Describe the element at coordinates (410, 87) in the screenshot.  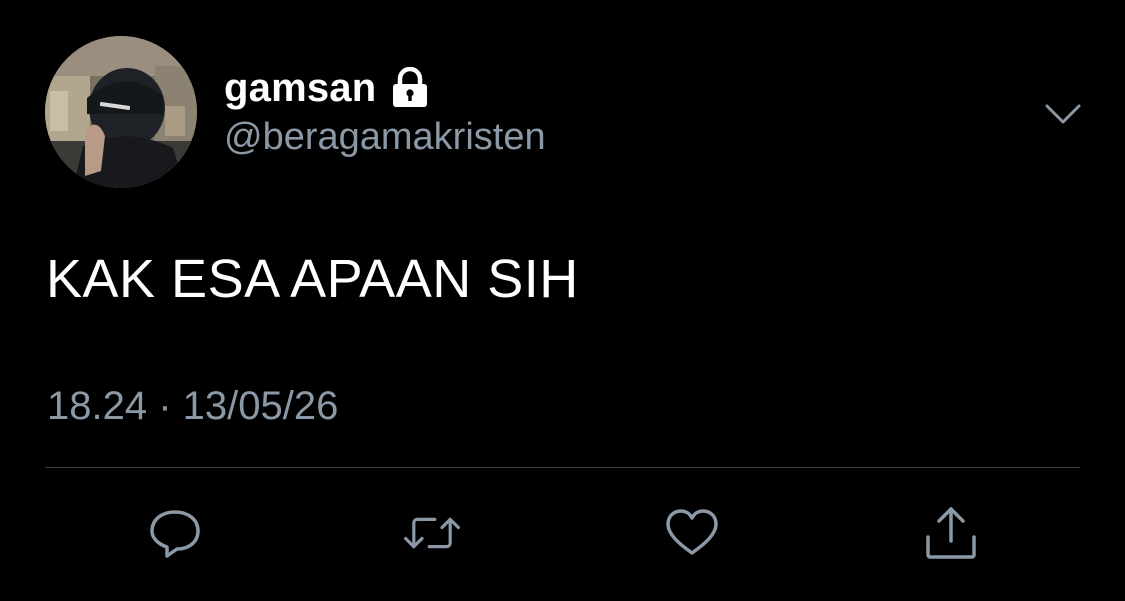
I see `lock-icon` at that location.